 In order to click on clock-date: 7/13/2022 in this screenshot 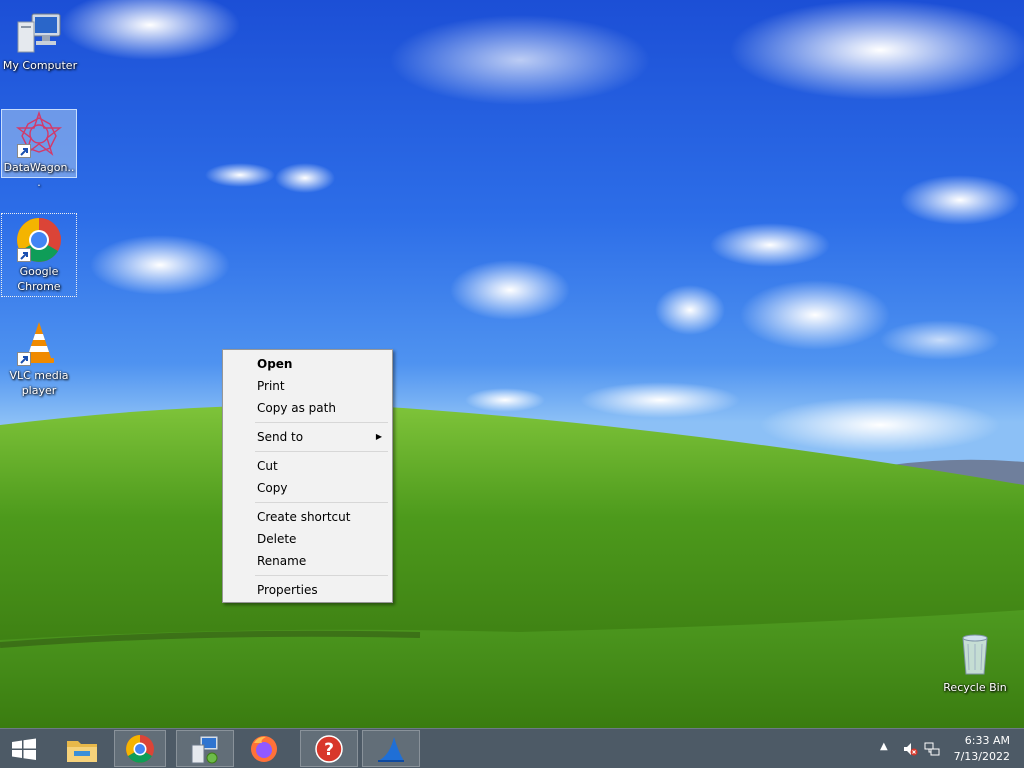, I will do `click(981, 756)`.